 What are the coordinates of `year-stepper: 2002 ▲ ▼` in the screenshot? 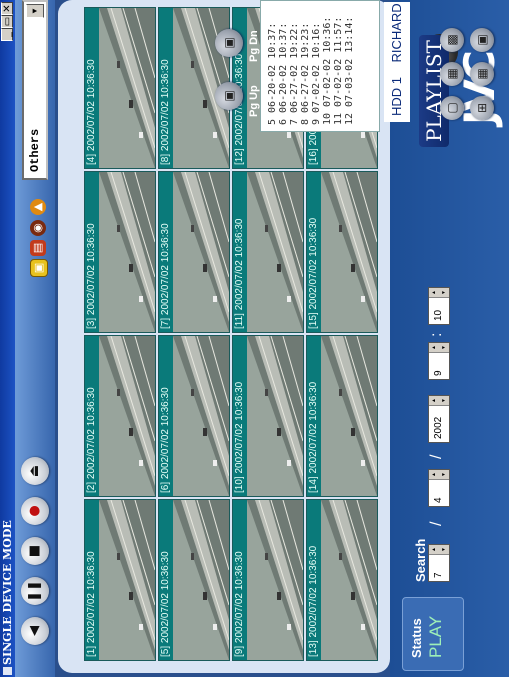 It's located at (439, 419).